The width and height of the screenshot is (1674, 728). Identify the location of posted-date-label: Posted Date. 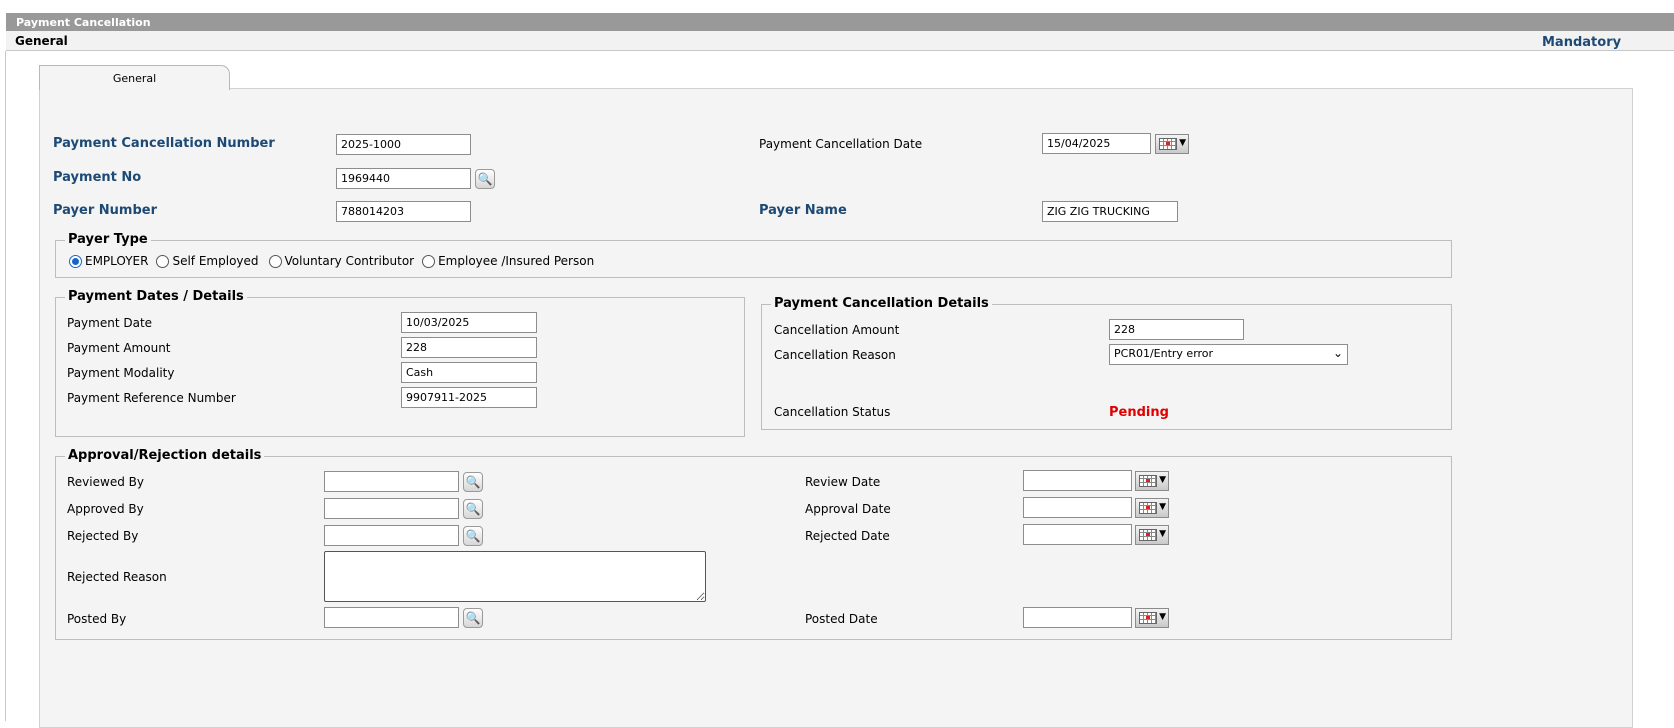
(841, 619).